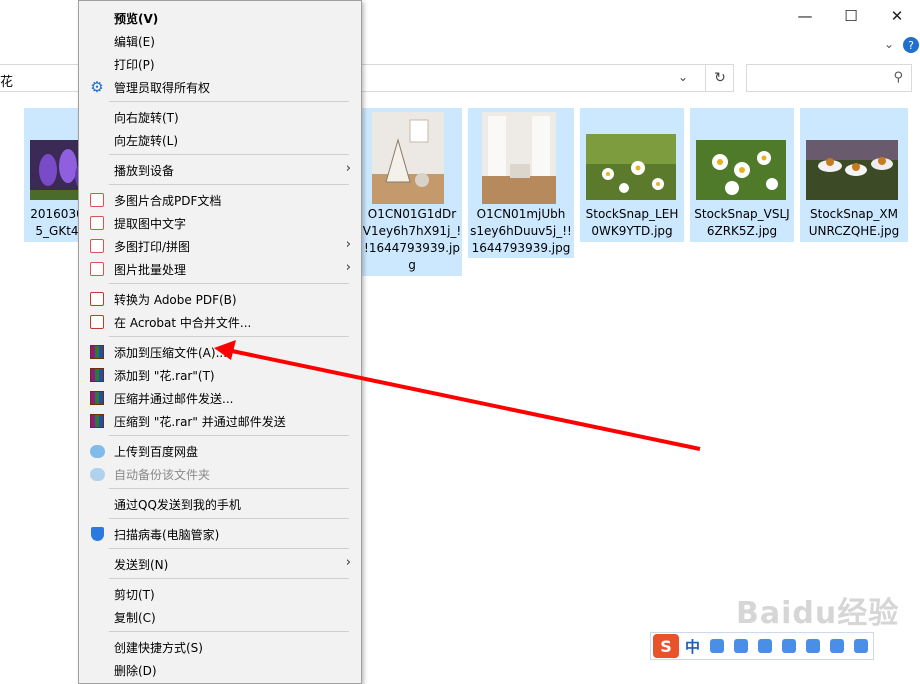 This screenshot has width=920, height=684. What do you see at coordinates (741, 646) in the screenshot?
I see `emoji-icon` at bounding box center [741, 646].